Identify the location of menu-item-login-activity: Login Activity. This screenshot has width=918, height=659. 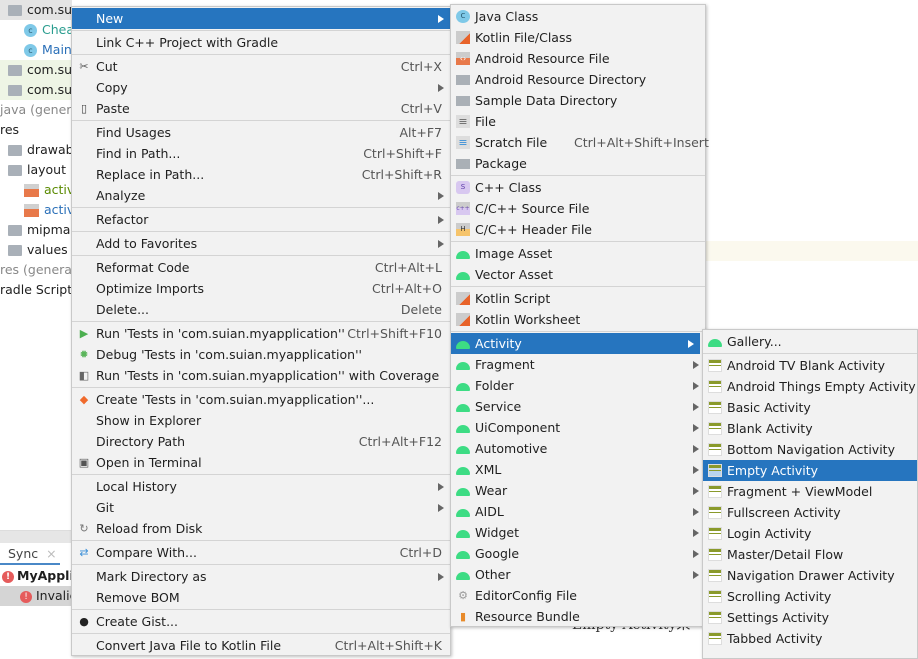
(810, 533).